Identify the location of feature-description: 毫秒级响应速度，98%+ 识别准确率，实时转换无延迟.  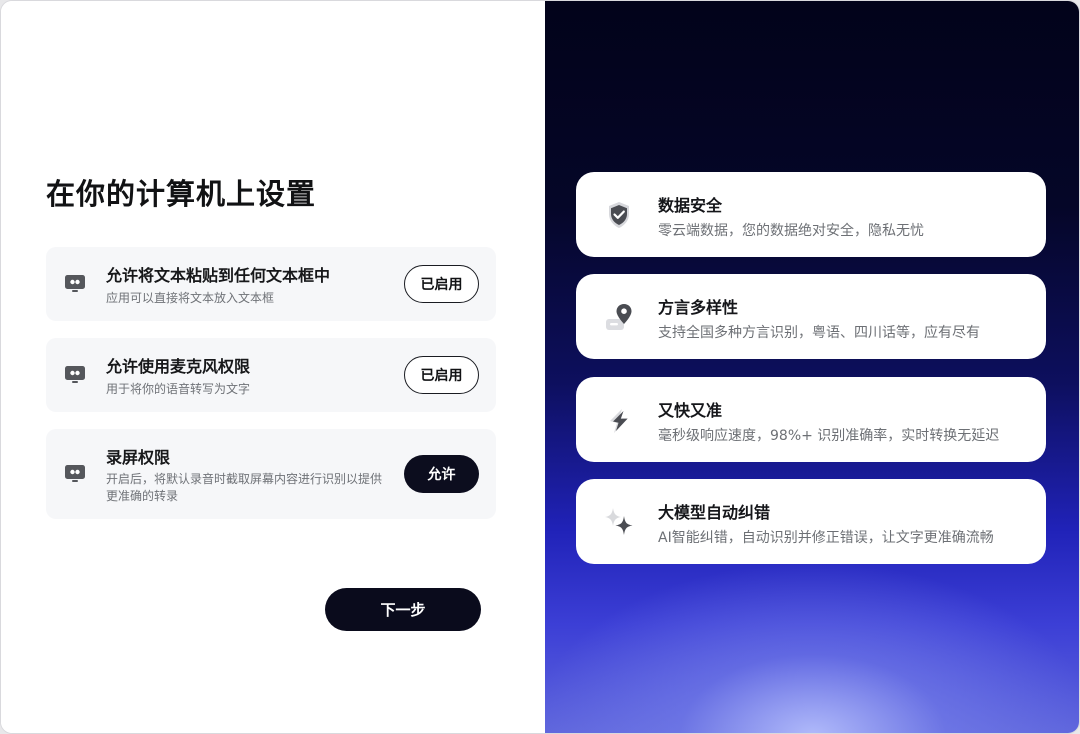
(829, 436).